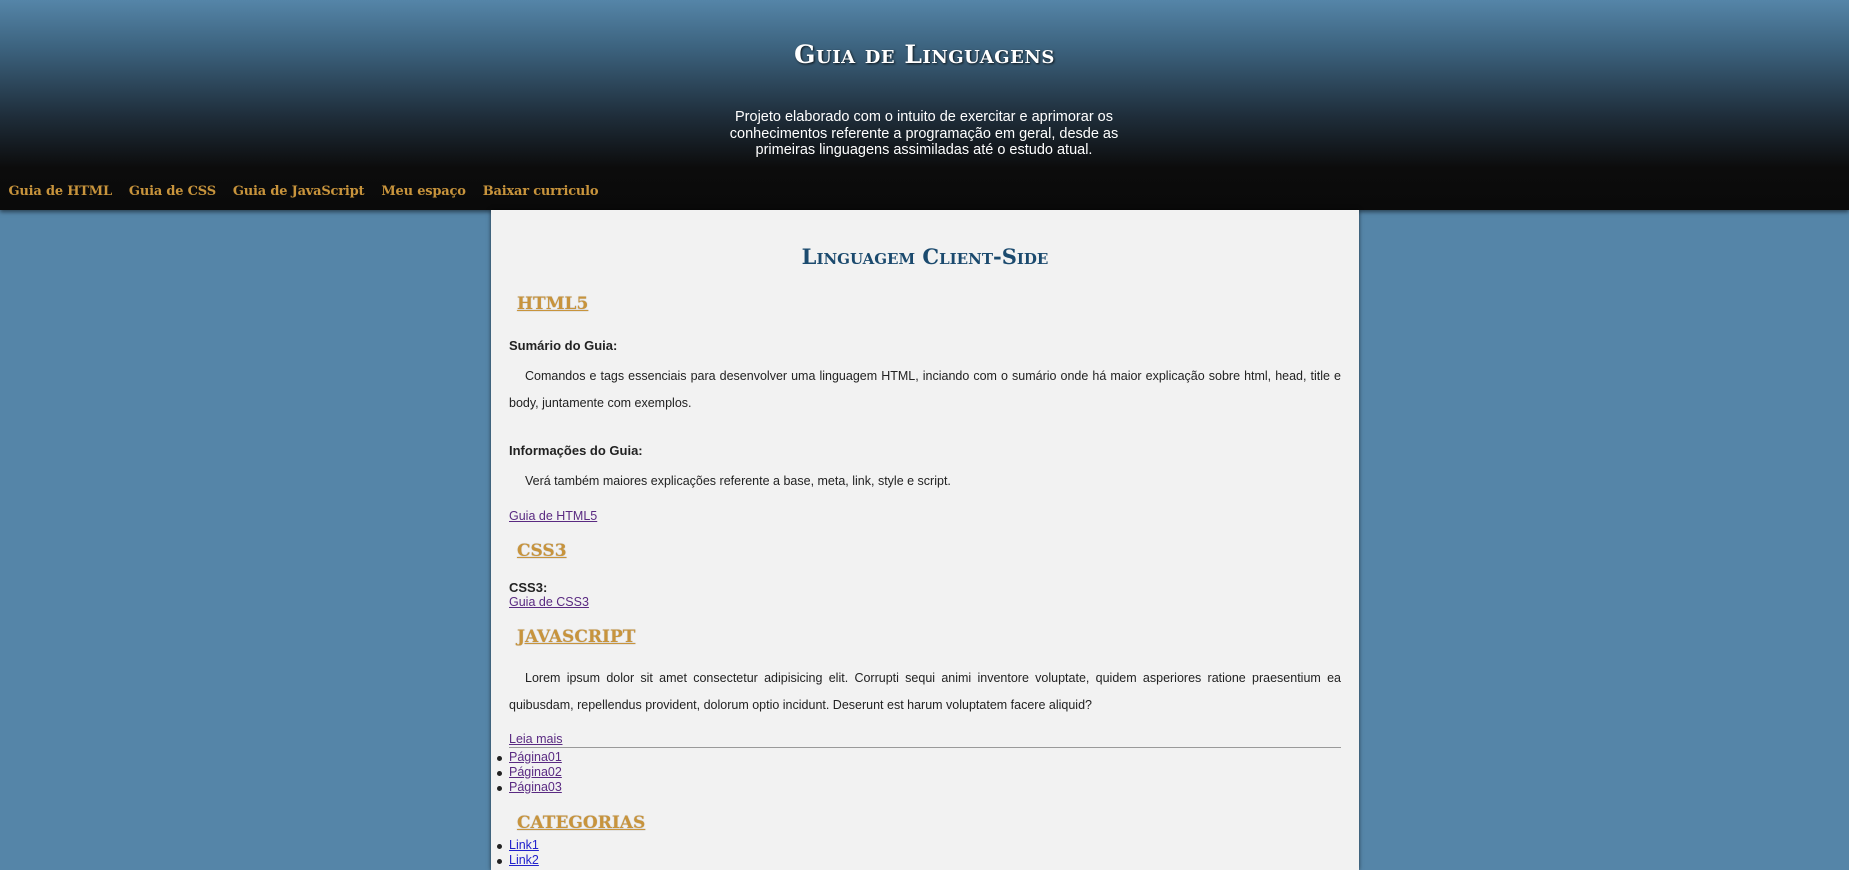  Describe the element at coordinates (542, 551) in the screenshot. I see `section-title-css3: CSS3` at that location.